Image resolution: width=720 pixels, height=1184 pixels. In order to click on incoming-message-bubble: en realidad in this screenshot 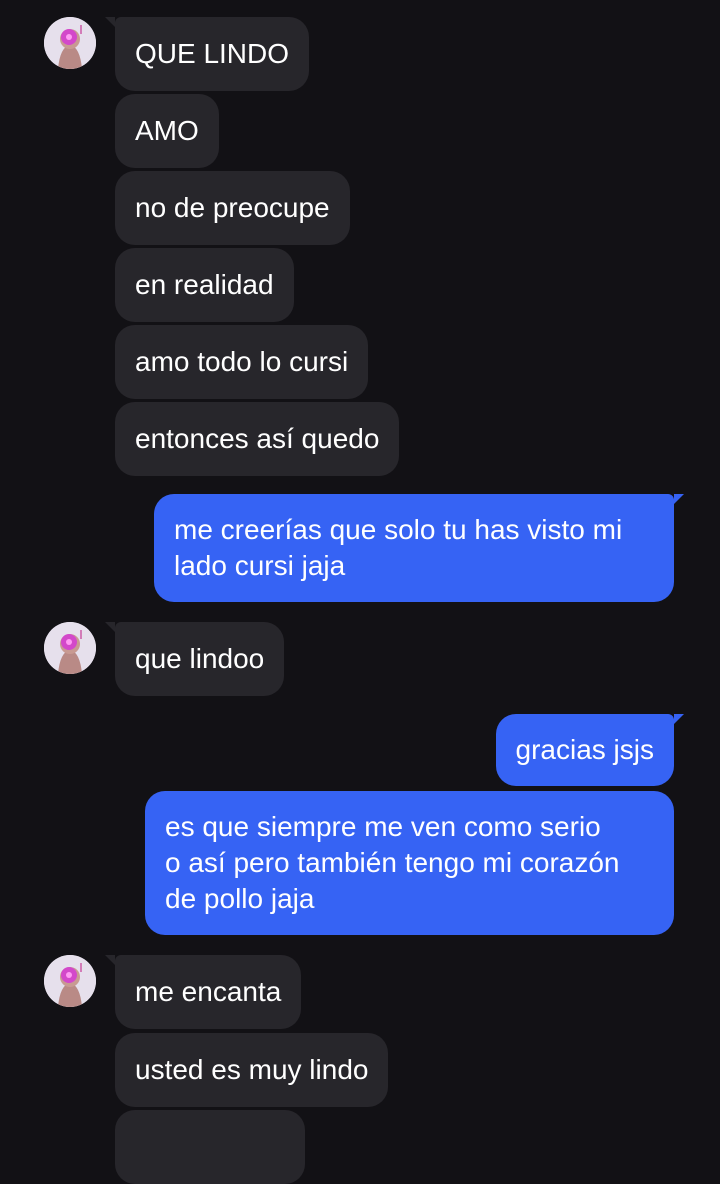, I will do `click(204, 285)`.